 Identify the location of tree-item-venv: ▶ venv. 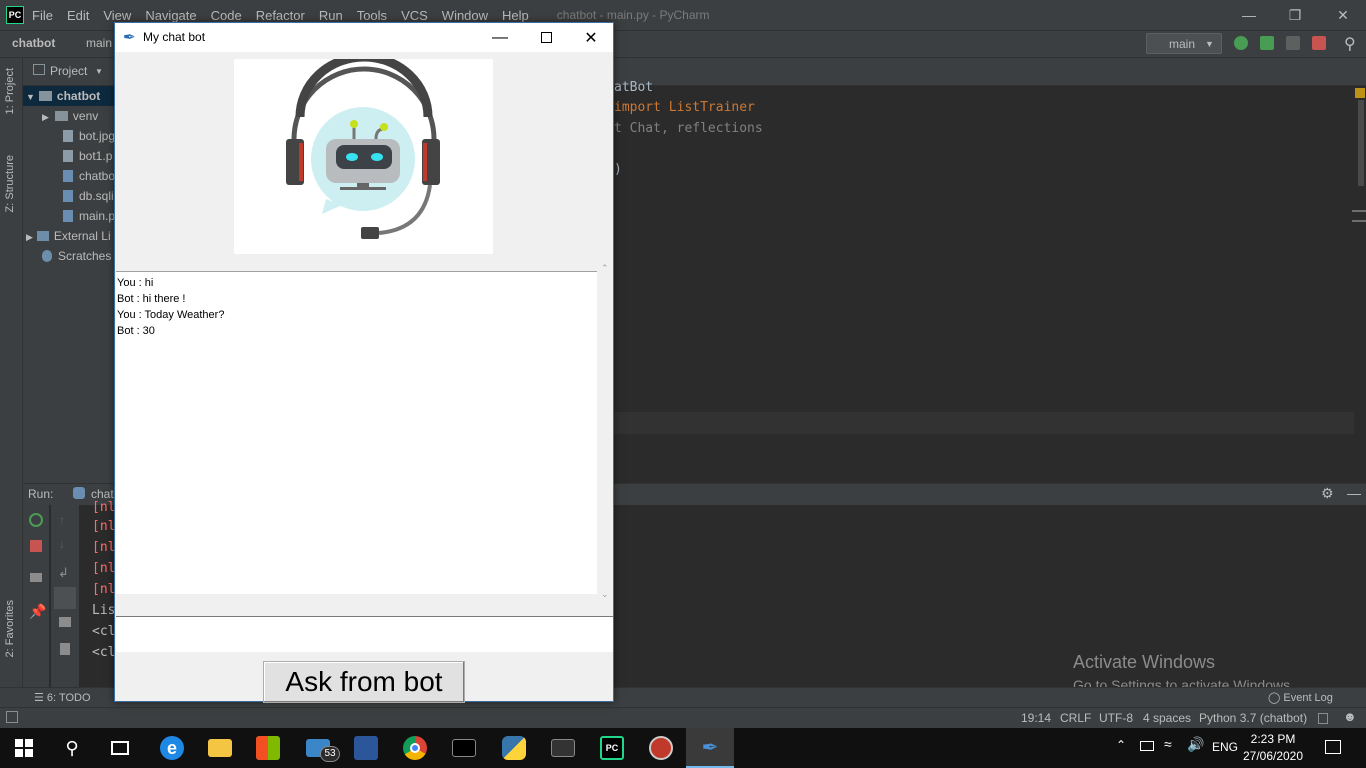
(70, 116).